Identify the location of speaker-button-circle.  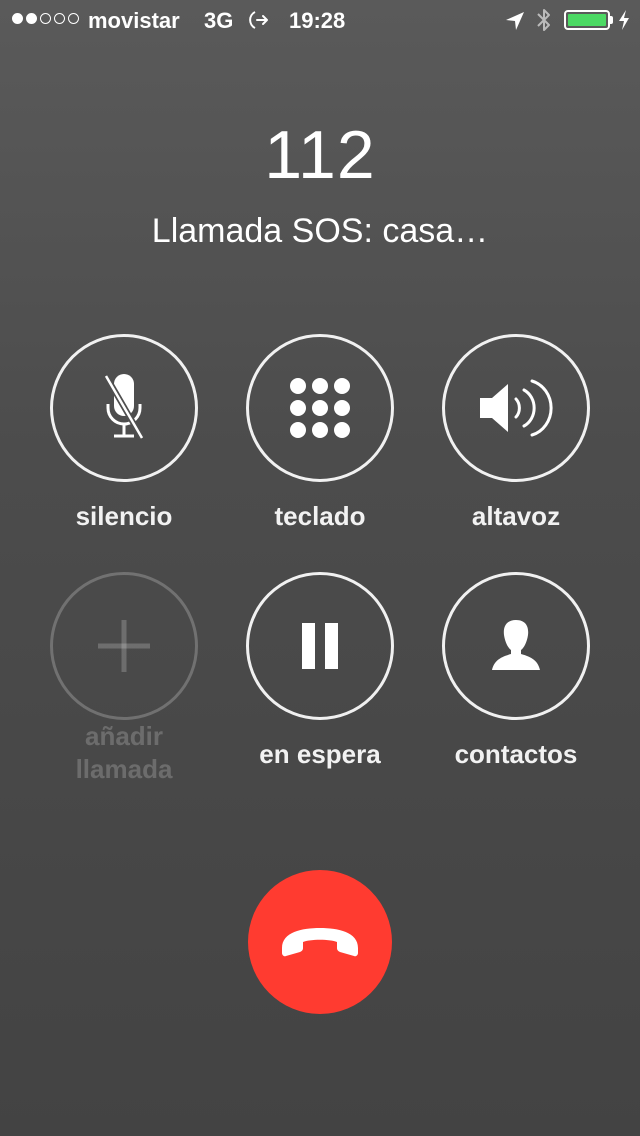
(516, 408).